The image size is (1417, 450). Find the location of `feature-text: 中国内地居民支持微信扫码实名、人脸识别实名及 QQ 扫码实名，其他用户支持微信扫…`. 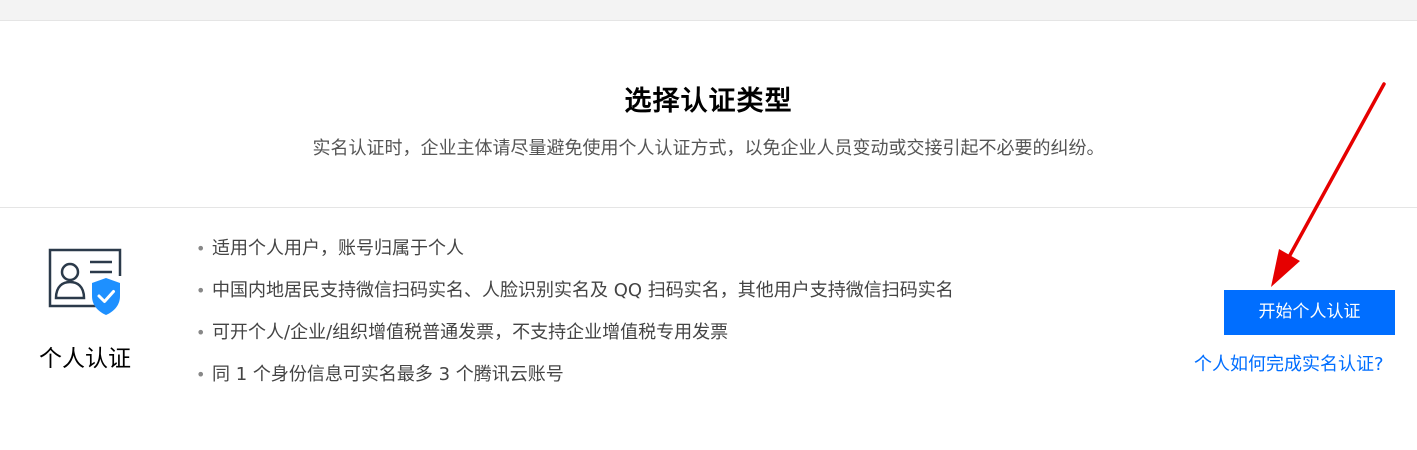

feature-text: 中国内地居民支持微信扫码实名、人脸识别实名及 QQ 扫码实名，其他用户支持微信扫… is located at coordinates (583, 290).